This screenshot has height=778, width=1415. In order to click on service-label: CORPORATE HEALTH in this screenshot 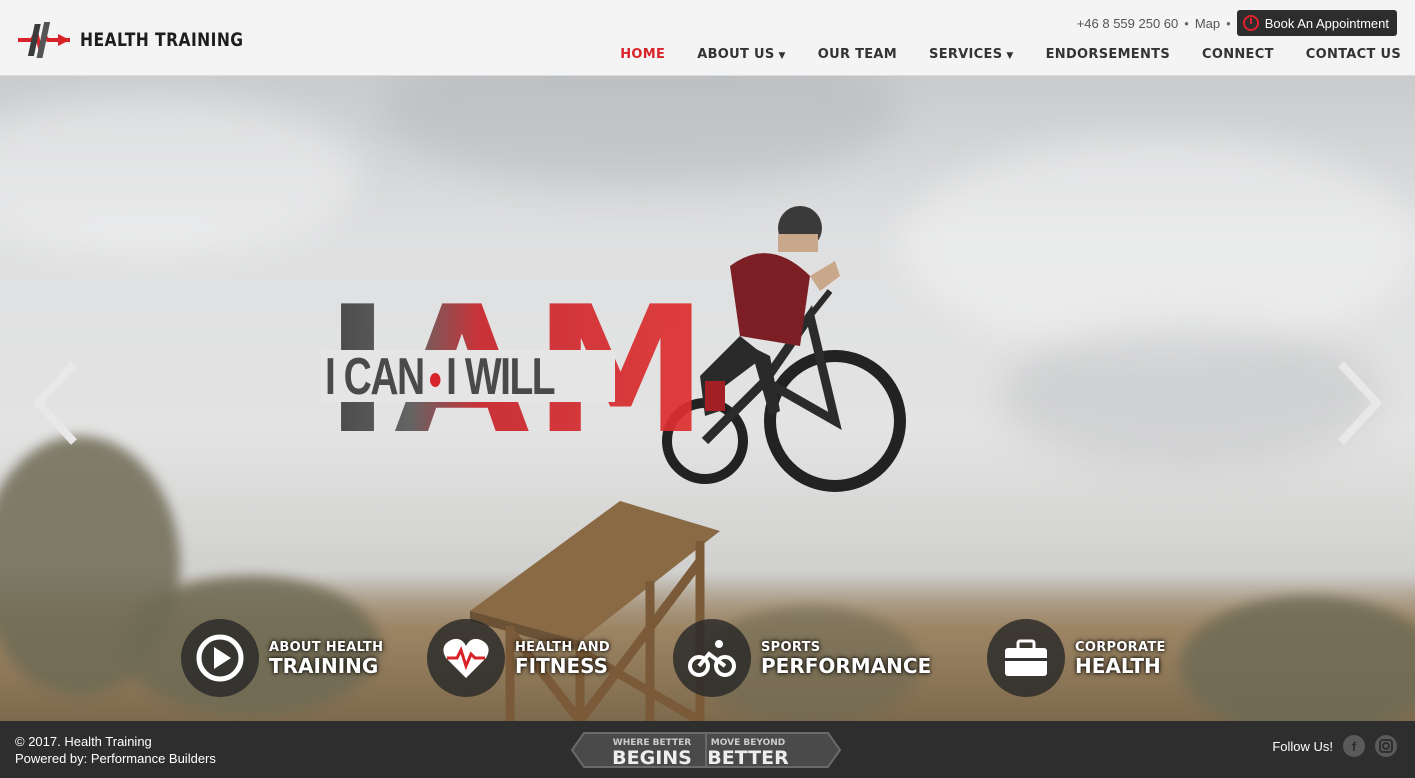, I will do `click(1120, 658)`.